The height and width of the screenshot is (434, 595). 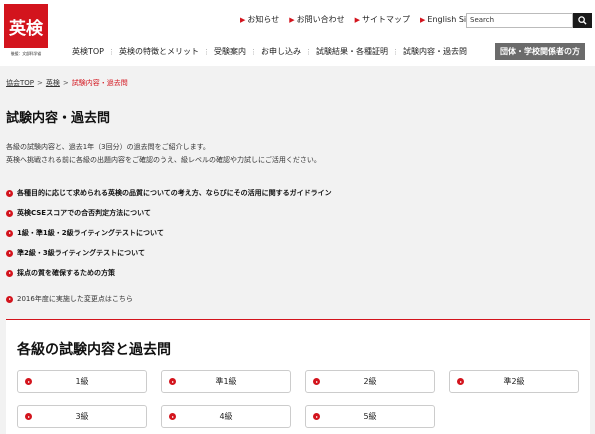 I want to click on link-writing-lower: 準2級・3級ライティングテストについて, so click(x=169, y=253).